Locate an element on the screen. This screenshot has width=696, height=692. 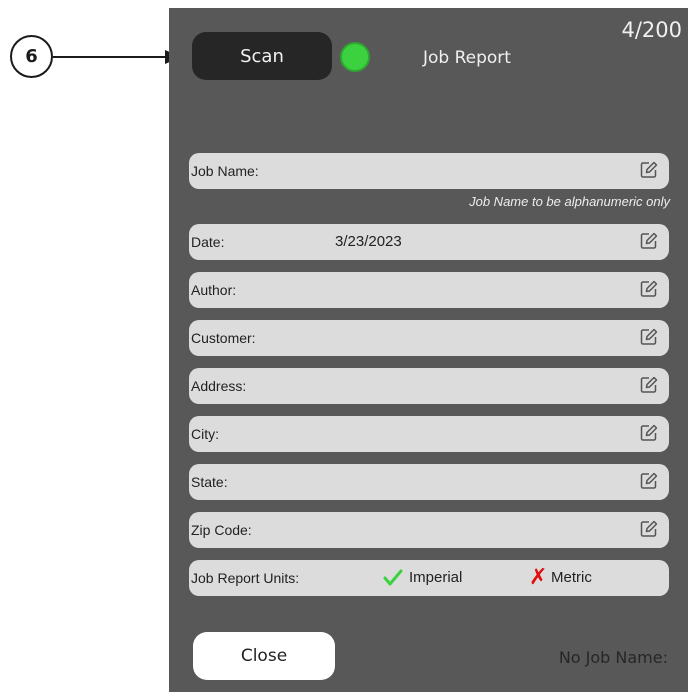
field-label: Address: is located at coordinates (219, 386).